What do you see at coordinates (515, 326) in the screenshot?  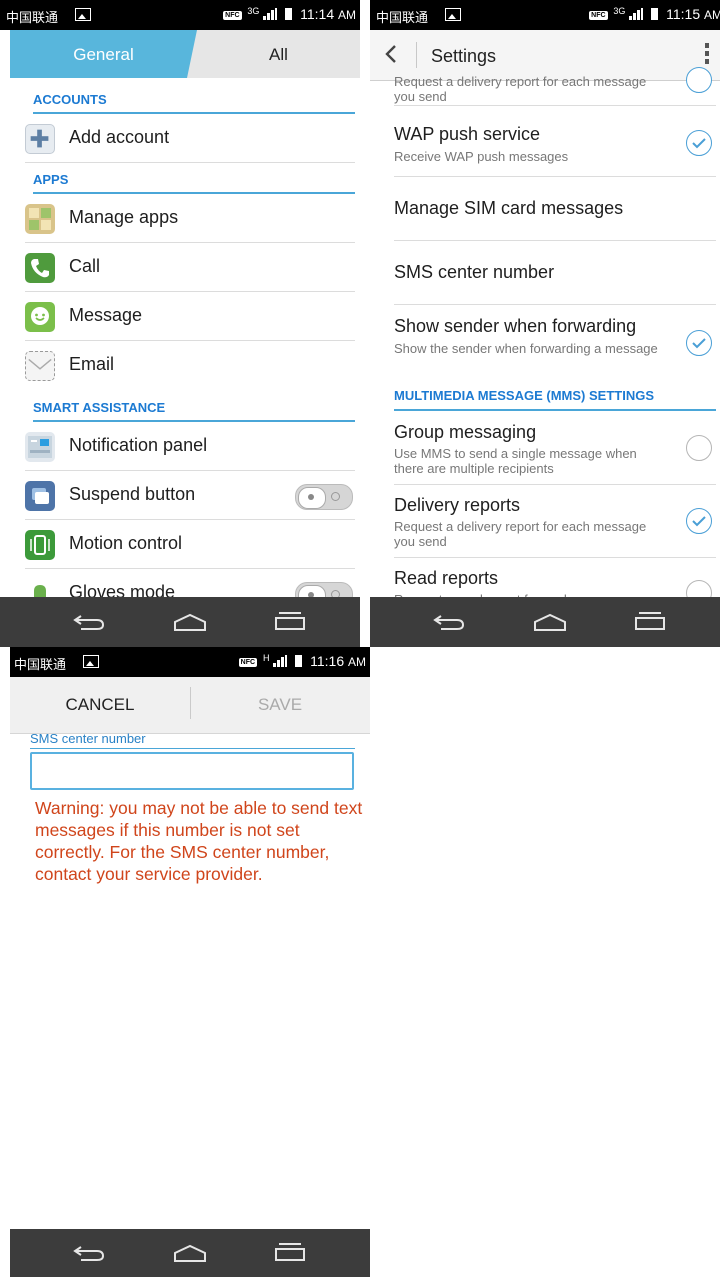 I see `list-item-title: Show sender when forwarding` at bounding box center [515, 326].